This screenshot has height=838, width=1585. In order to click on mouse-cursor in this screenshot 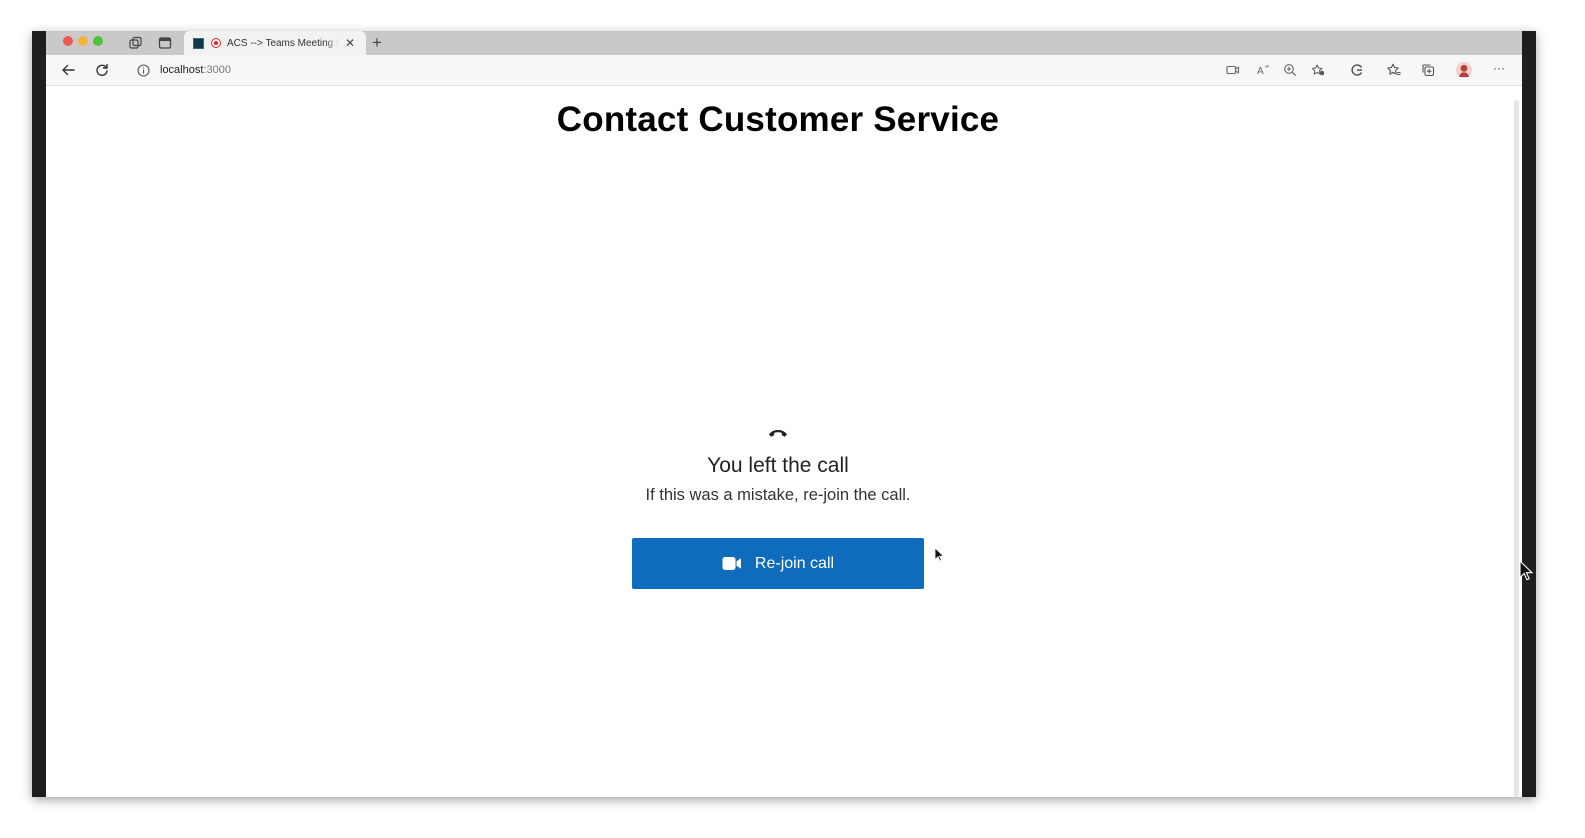, I will do `click(939, 554)`.